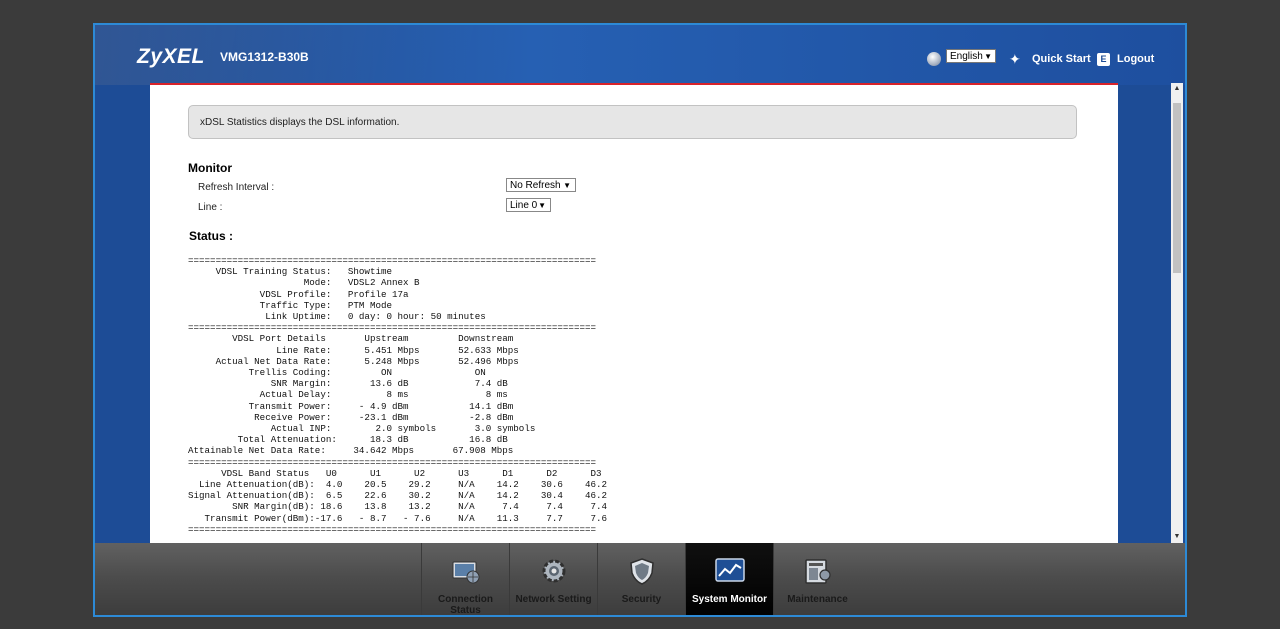 The width and height of the screenshot is (1280, 629). I want to click on nav-maintenance: Maintenance, so click(817, 579).